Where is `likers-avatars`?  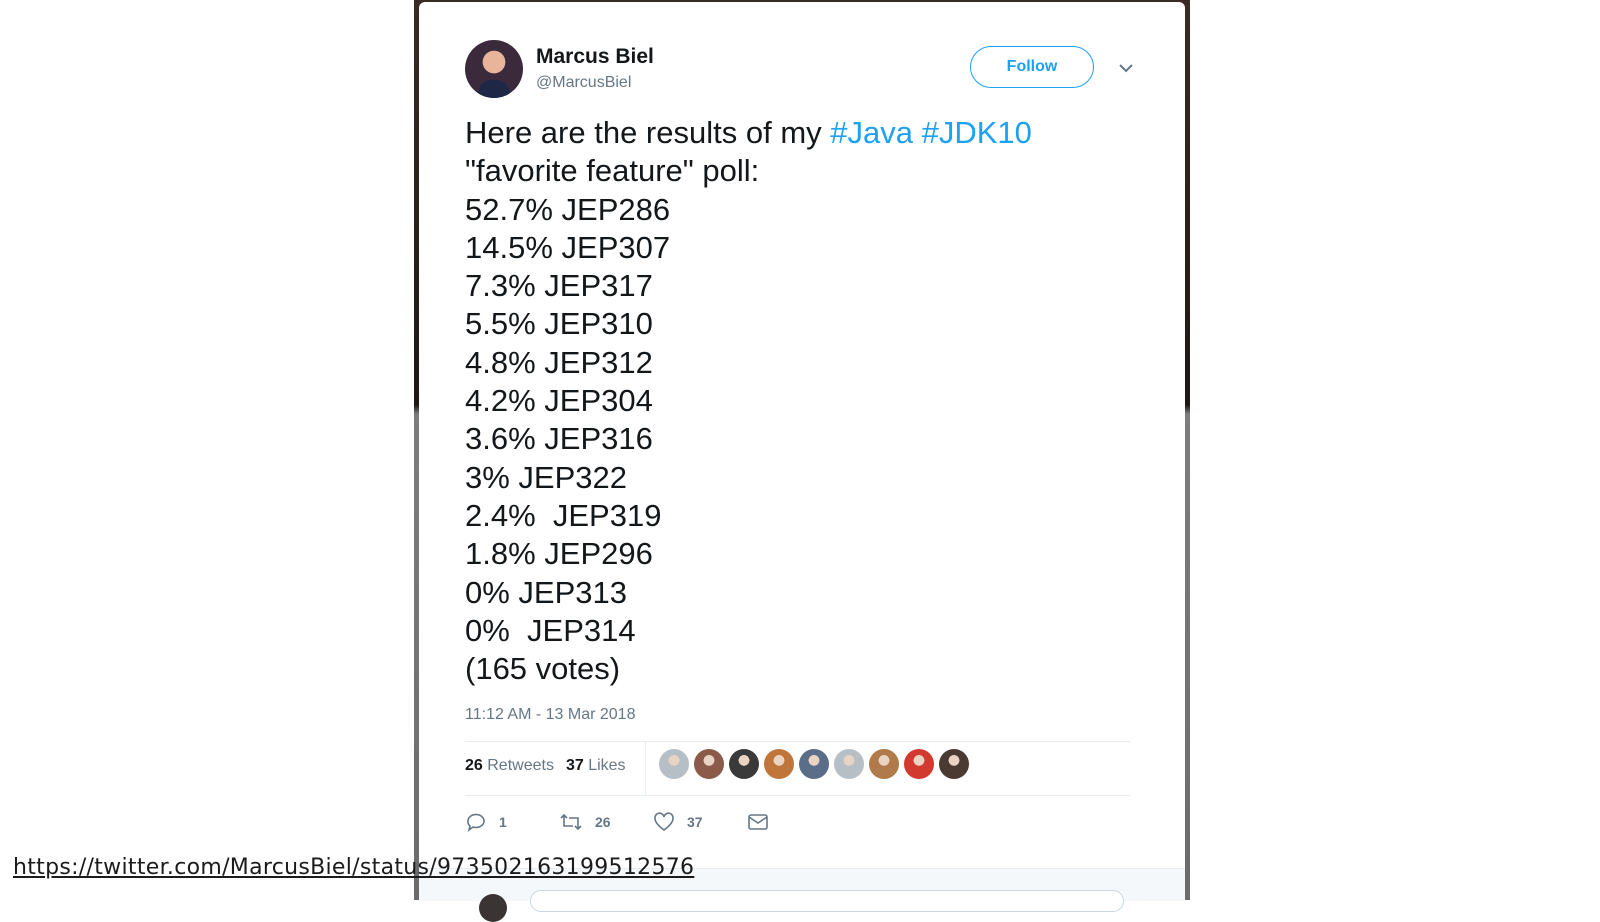
likers-avatars is located at coordinates (816, 764).